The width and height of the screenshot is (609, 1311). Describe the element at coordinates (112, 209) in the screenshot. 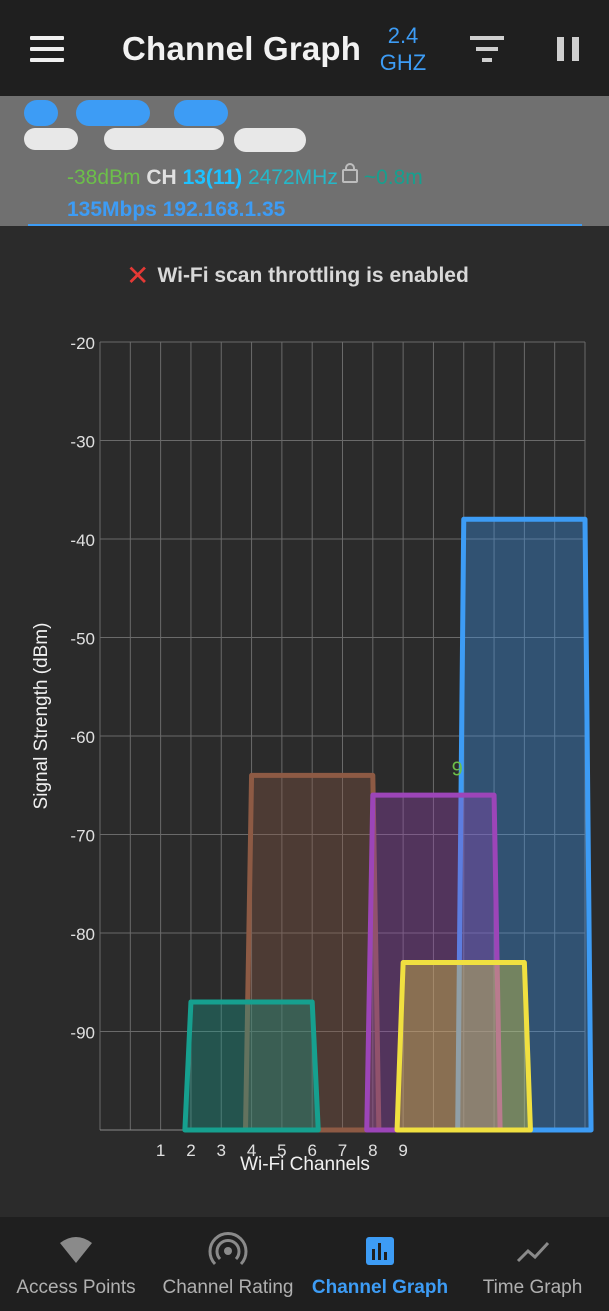

I see `ap-link-speed: 135Mbps` at that location.